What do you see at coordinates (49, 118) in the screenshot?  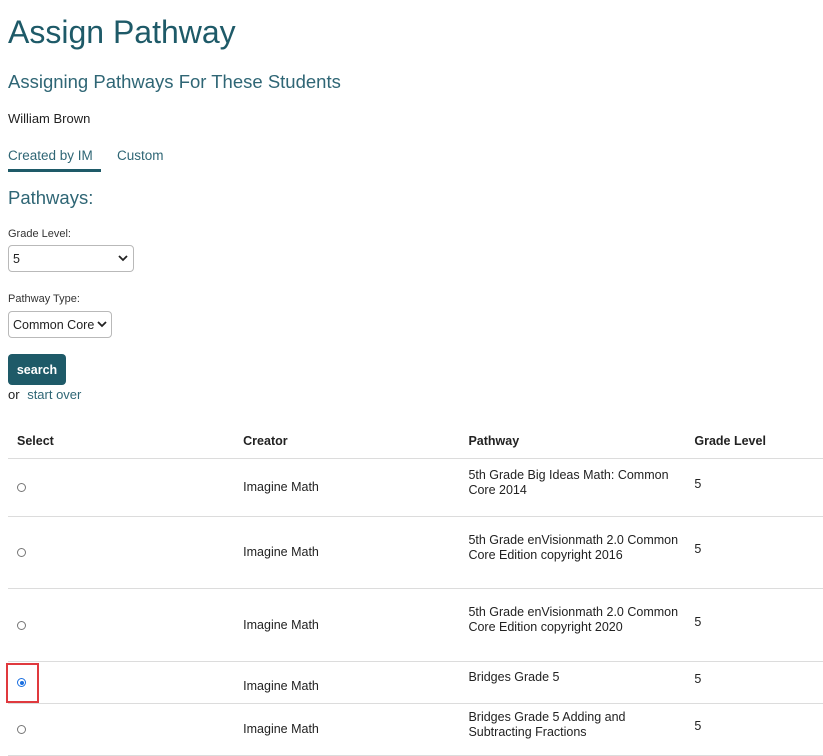 I see `student-name: William Brown` at bounding box center [49, 118].